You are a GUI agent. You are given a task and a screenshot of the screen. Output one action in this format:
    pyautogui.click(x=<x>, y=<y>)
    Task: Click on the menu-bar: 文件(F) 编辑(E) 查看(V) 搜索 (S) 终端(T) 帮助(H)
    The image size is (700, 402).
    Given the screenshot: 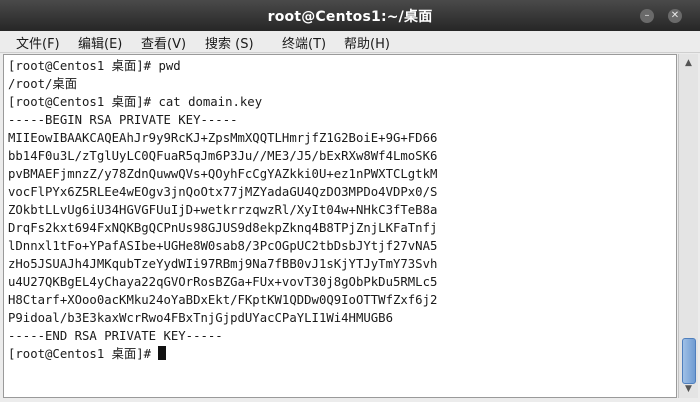 What is the action you would take?
    pyautogui.click(x=350, y=42)
    